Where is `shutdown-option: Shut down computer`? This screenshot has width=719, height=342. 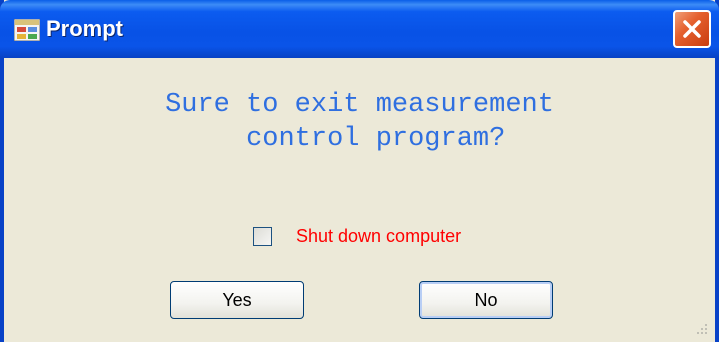 shutdown-option: Shut down computer is located at coordinates (357, 236).